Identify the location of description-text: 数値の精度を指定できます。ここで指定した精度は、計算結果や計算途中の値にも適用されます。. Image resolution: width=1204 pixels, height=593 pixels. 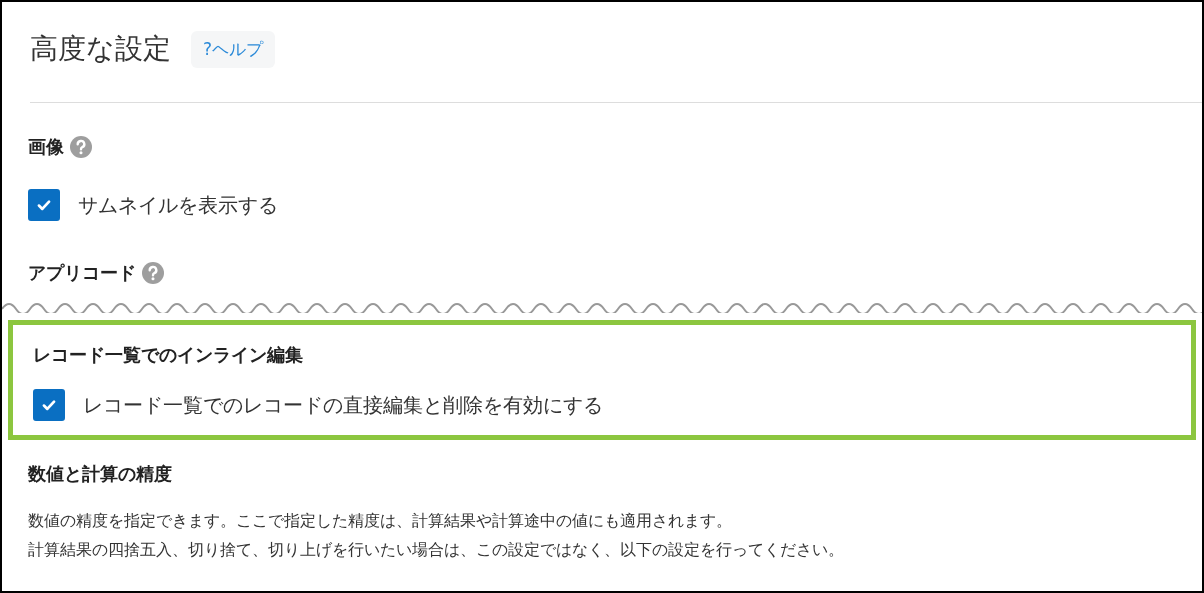
(380, 521).